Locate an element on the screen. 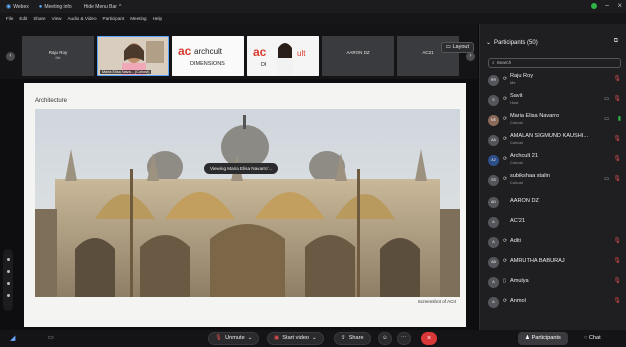 This screenshot has width=626, height=347. participant-name: AMRUTHA BABURAJ is located at coordinates (537, 261).